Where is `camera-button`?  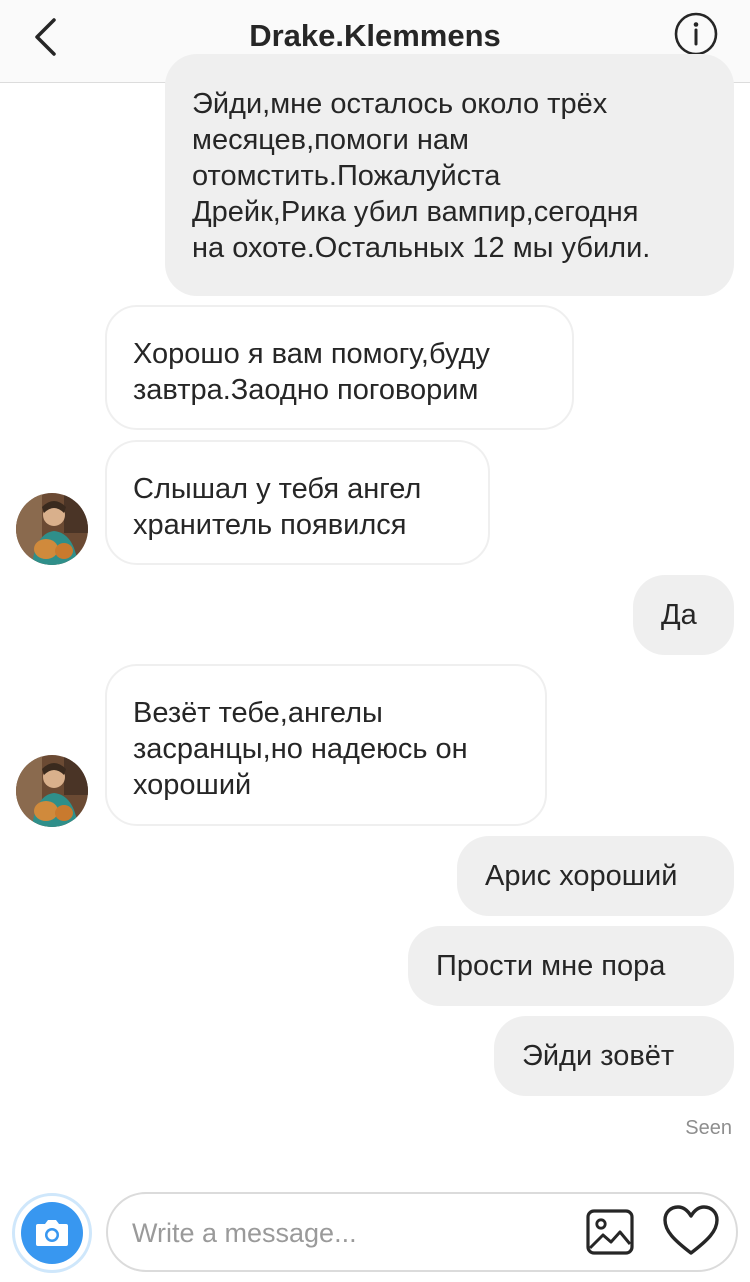
camera-button is located at coordinates (52, 1233).